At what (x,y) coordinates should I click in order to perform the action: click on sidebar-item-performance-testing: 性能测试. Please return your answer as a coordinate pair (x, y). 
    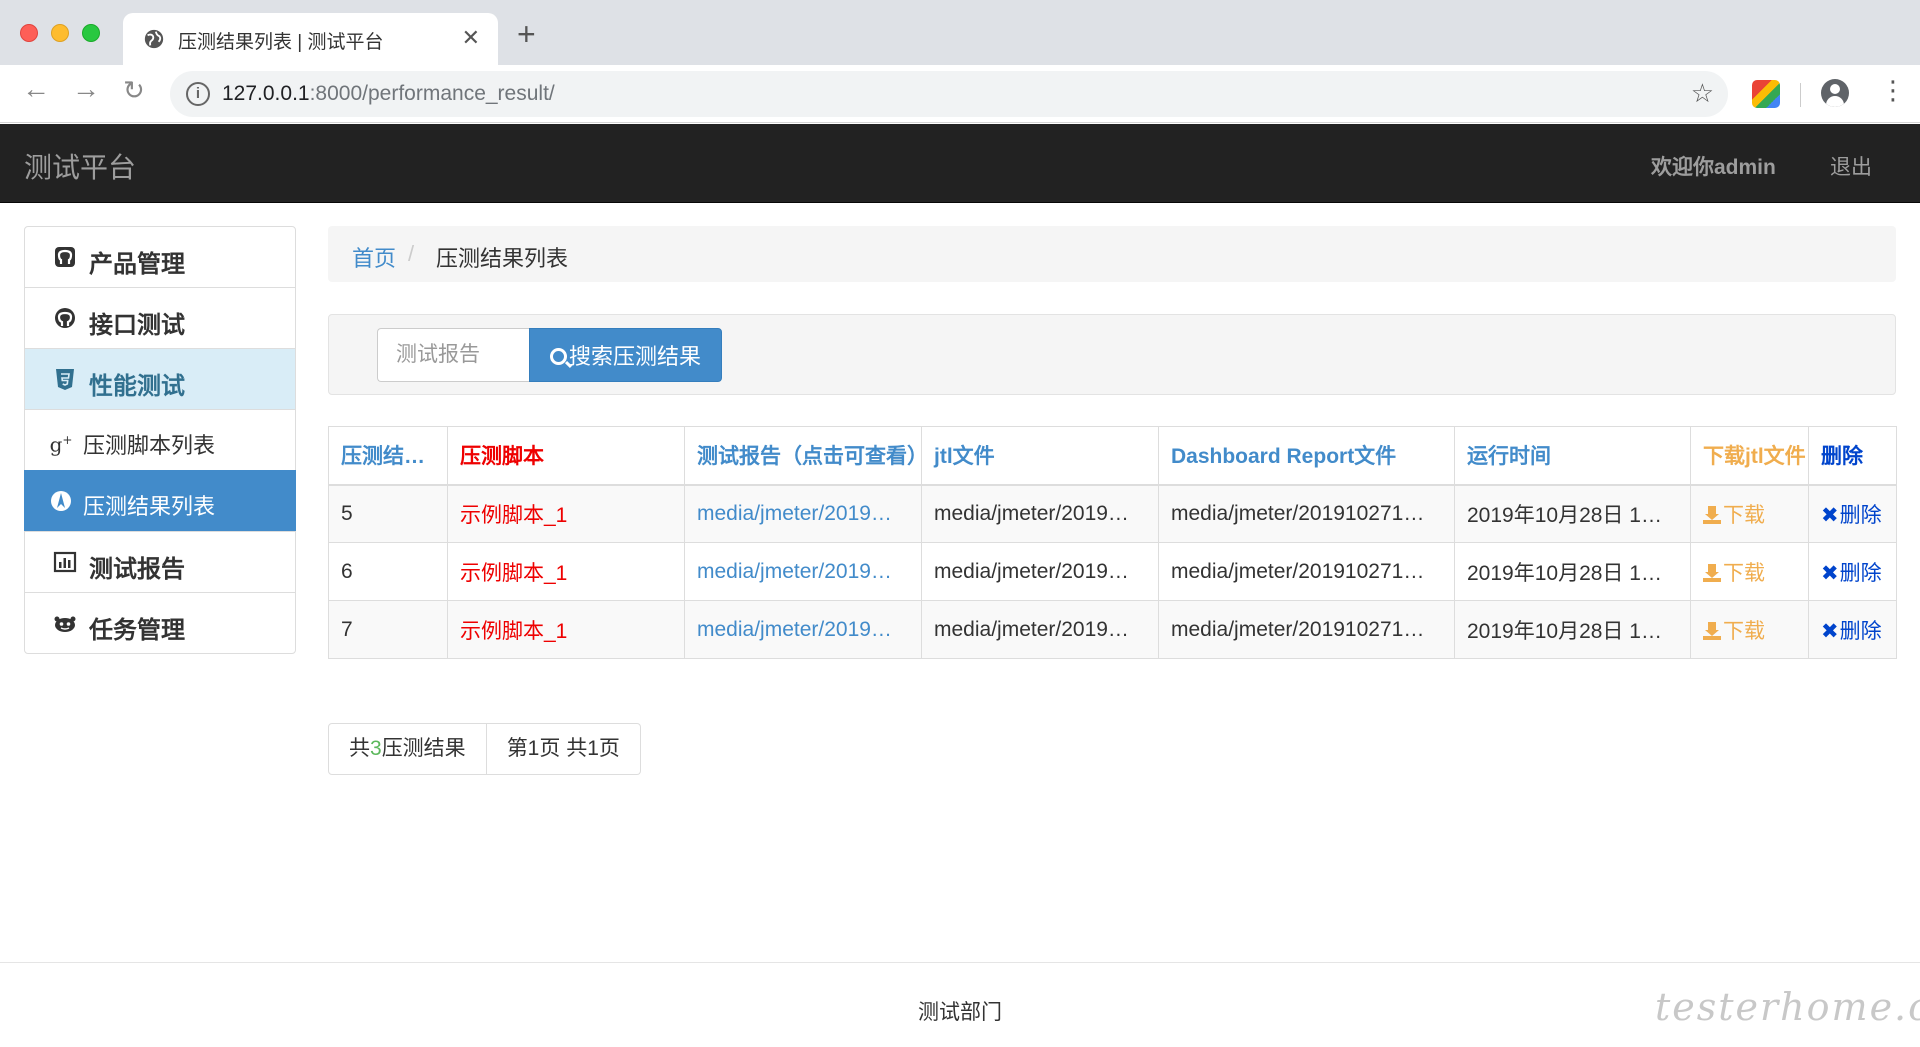
    Looking at the image, I should click on (160, 379).